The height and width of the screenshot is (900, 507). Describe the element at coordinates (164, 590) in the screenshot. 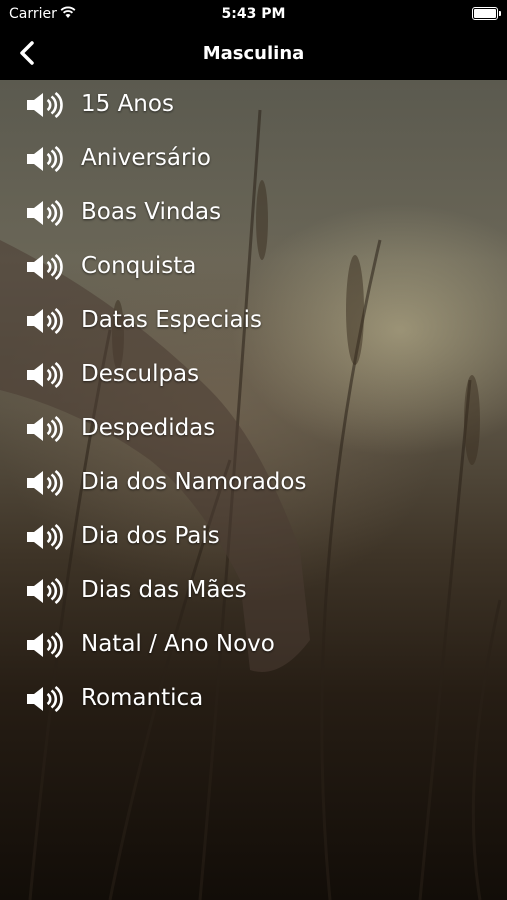

I see `list-item-label: Dias das Mães` at that location.